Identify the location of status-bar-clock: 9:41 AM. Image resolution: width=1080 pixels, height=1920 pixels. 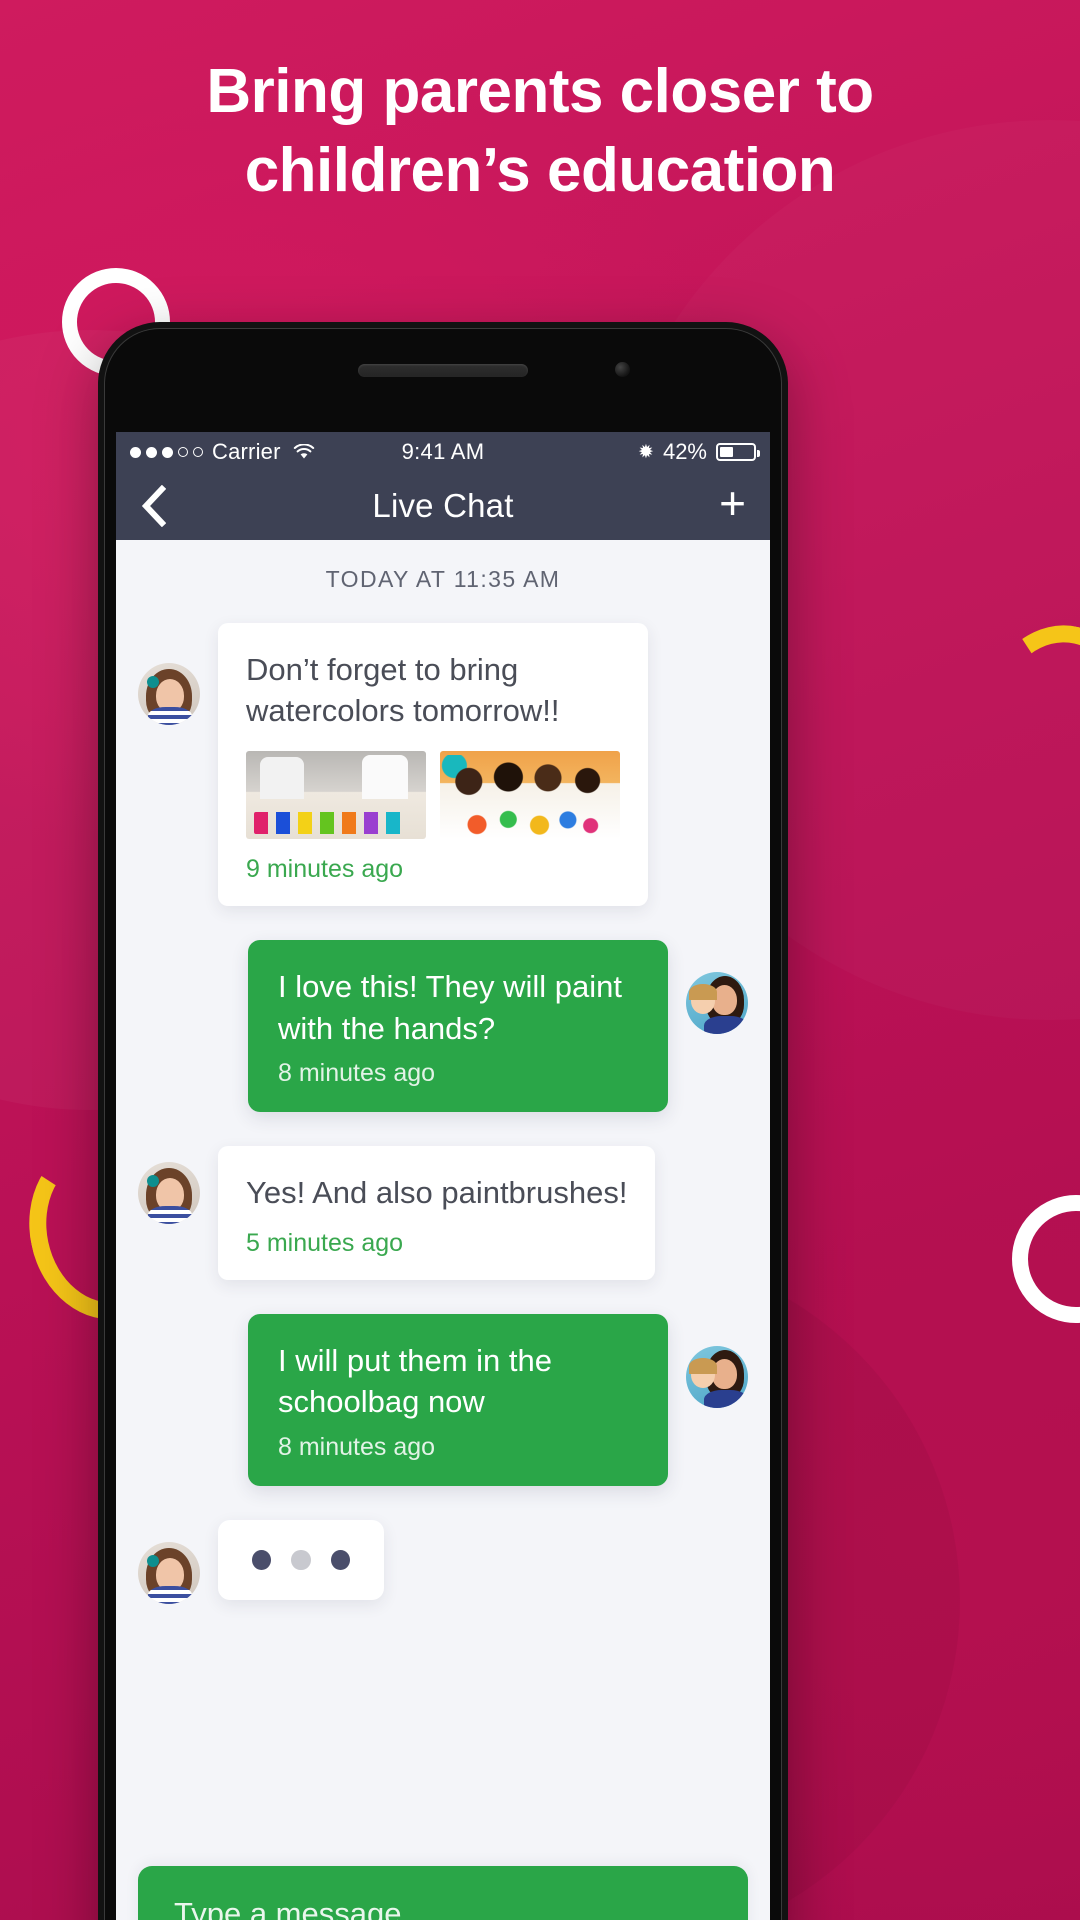
(443, 451).